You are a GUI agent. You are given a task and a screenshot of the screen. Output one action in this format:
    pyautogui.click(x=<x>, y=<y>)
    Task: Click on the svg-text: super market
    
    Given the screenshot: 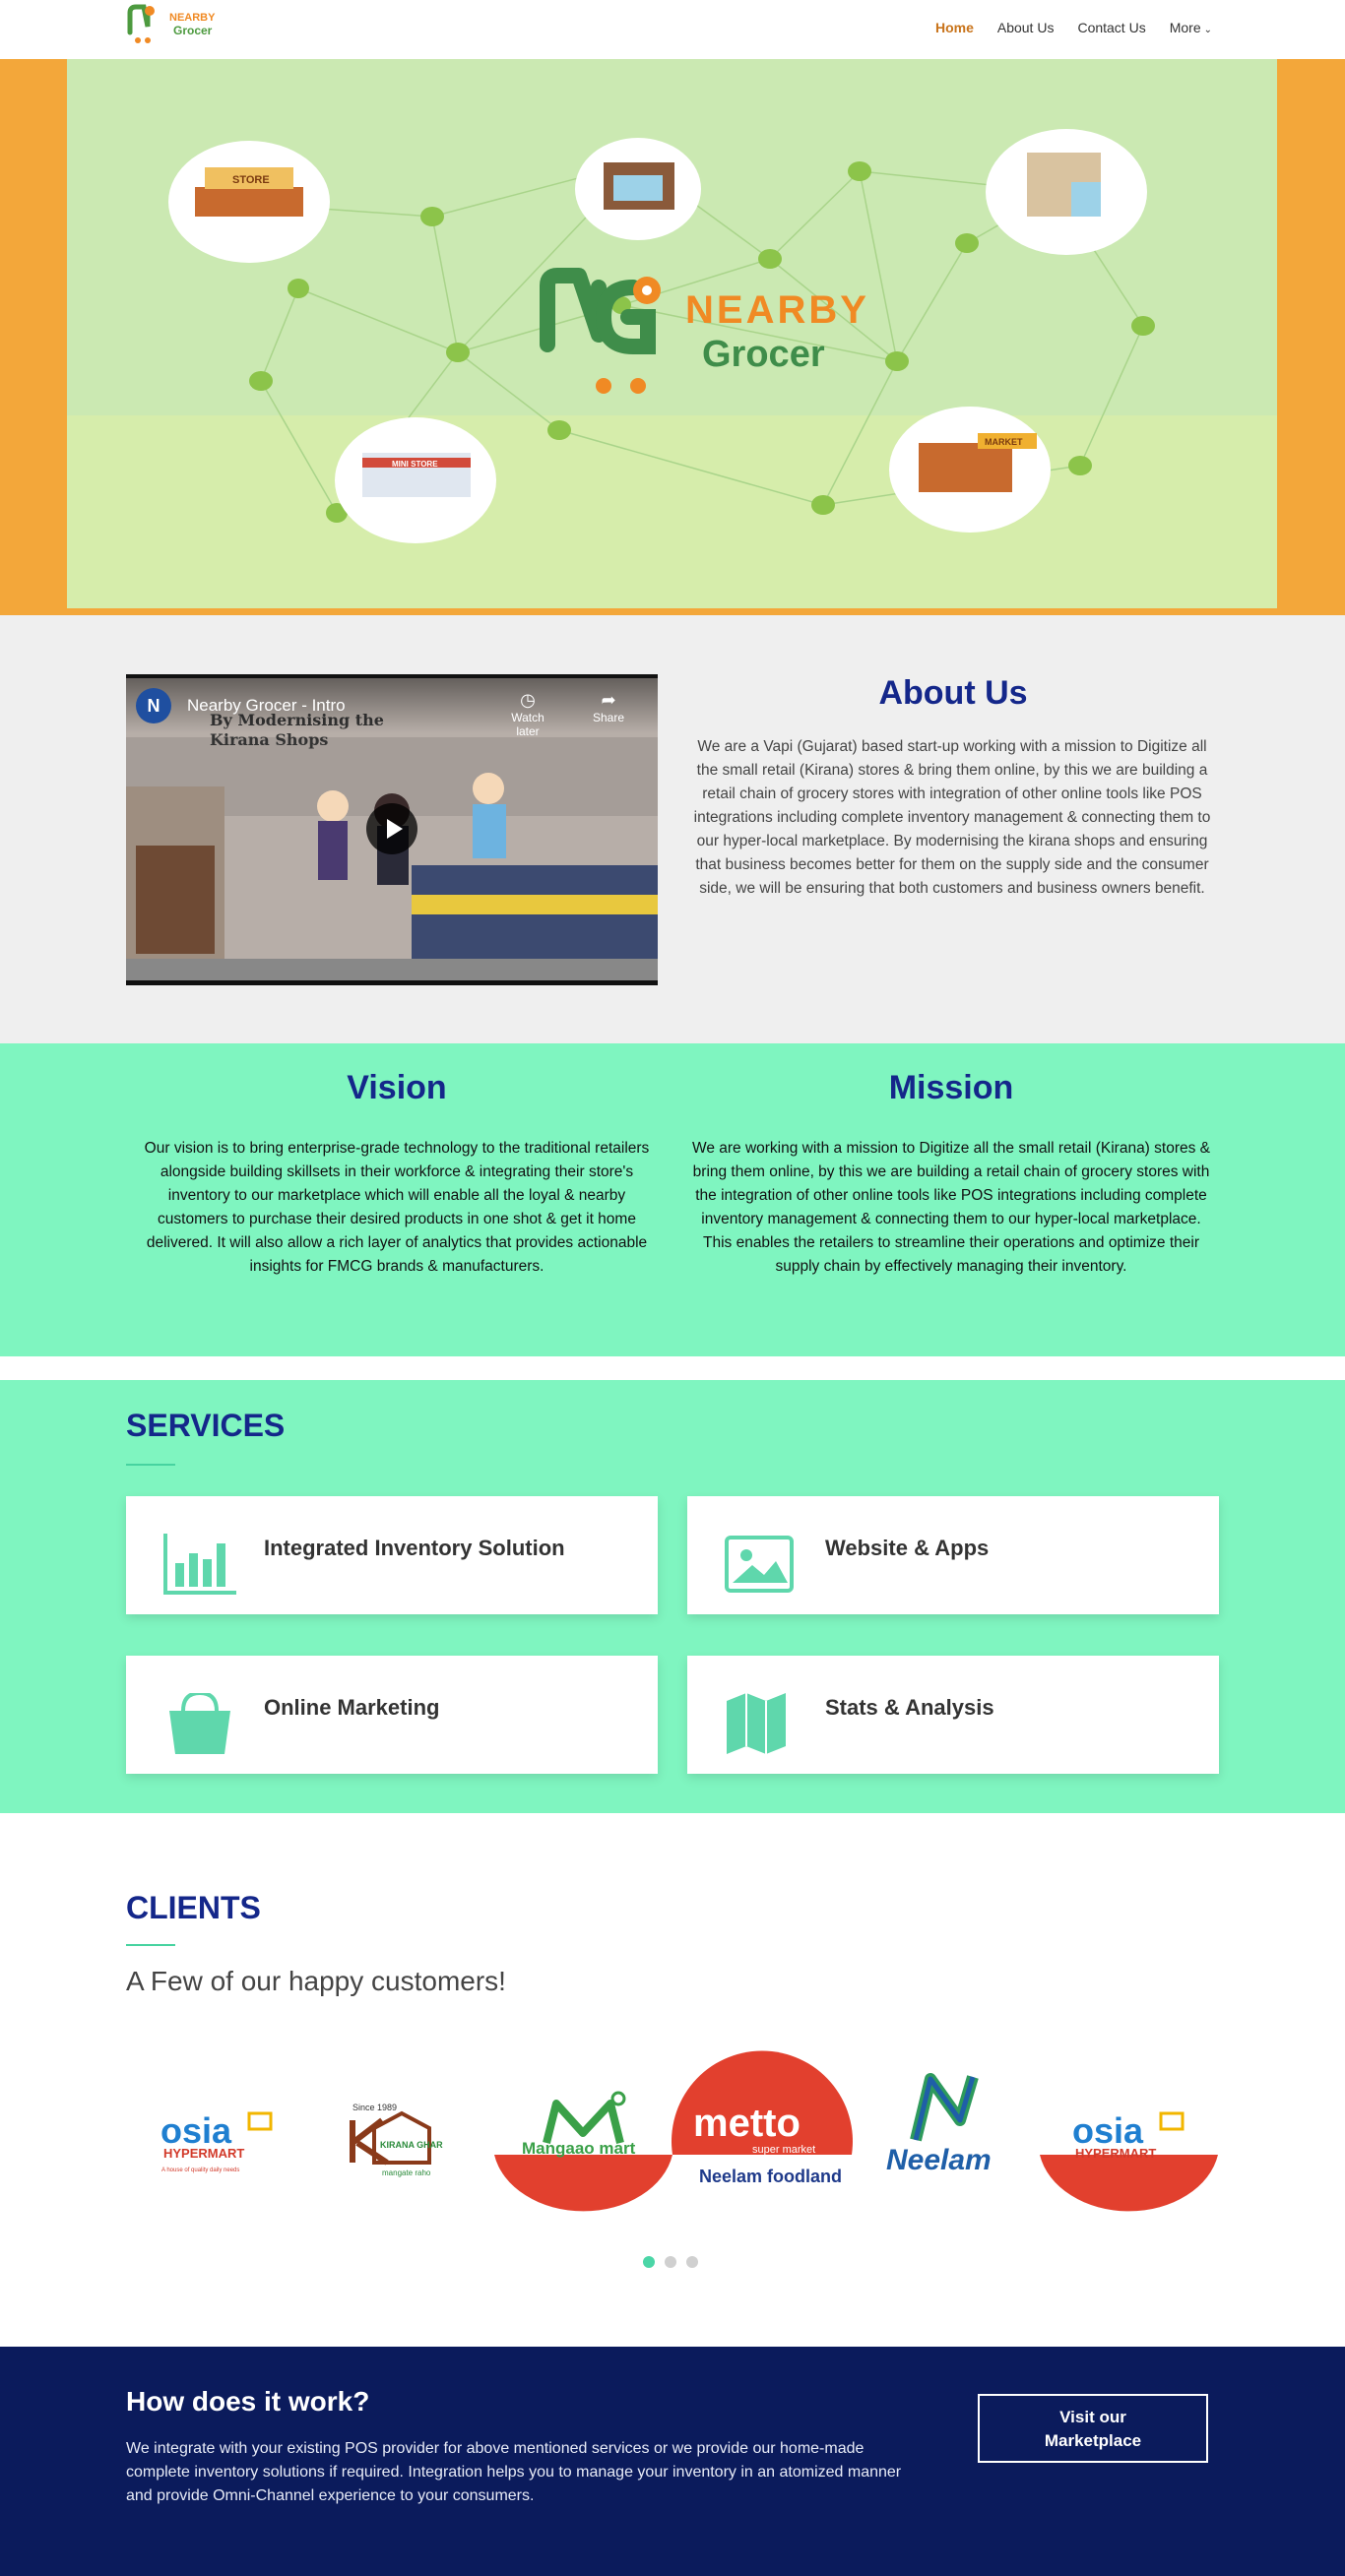 What is the action you would take?
    pyautogui.click(x=783, y=2150)
    